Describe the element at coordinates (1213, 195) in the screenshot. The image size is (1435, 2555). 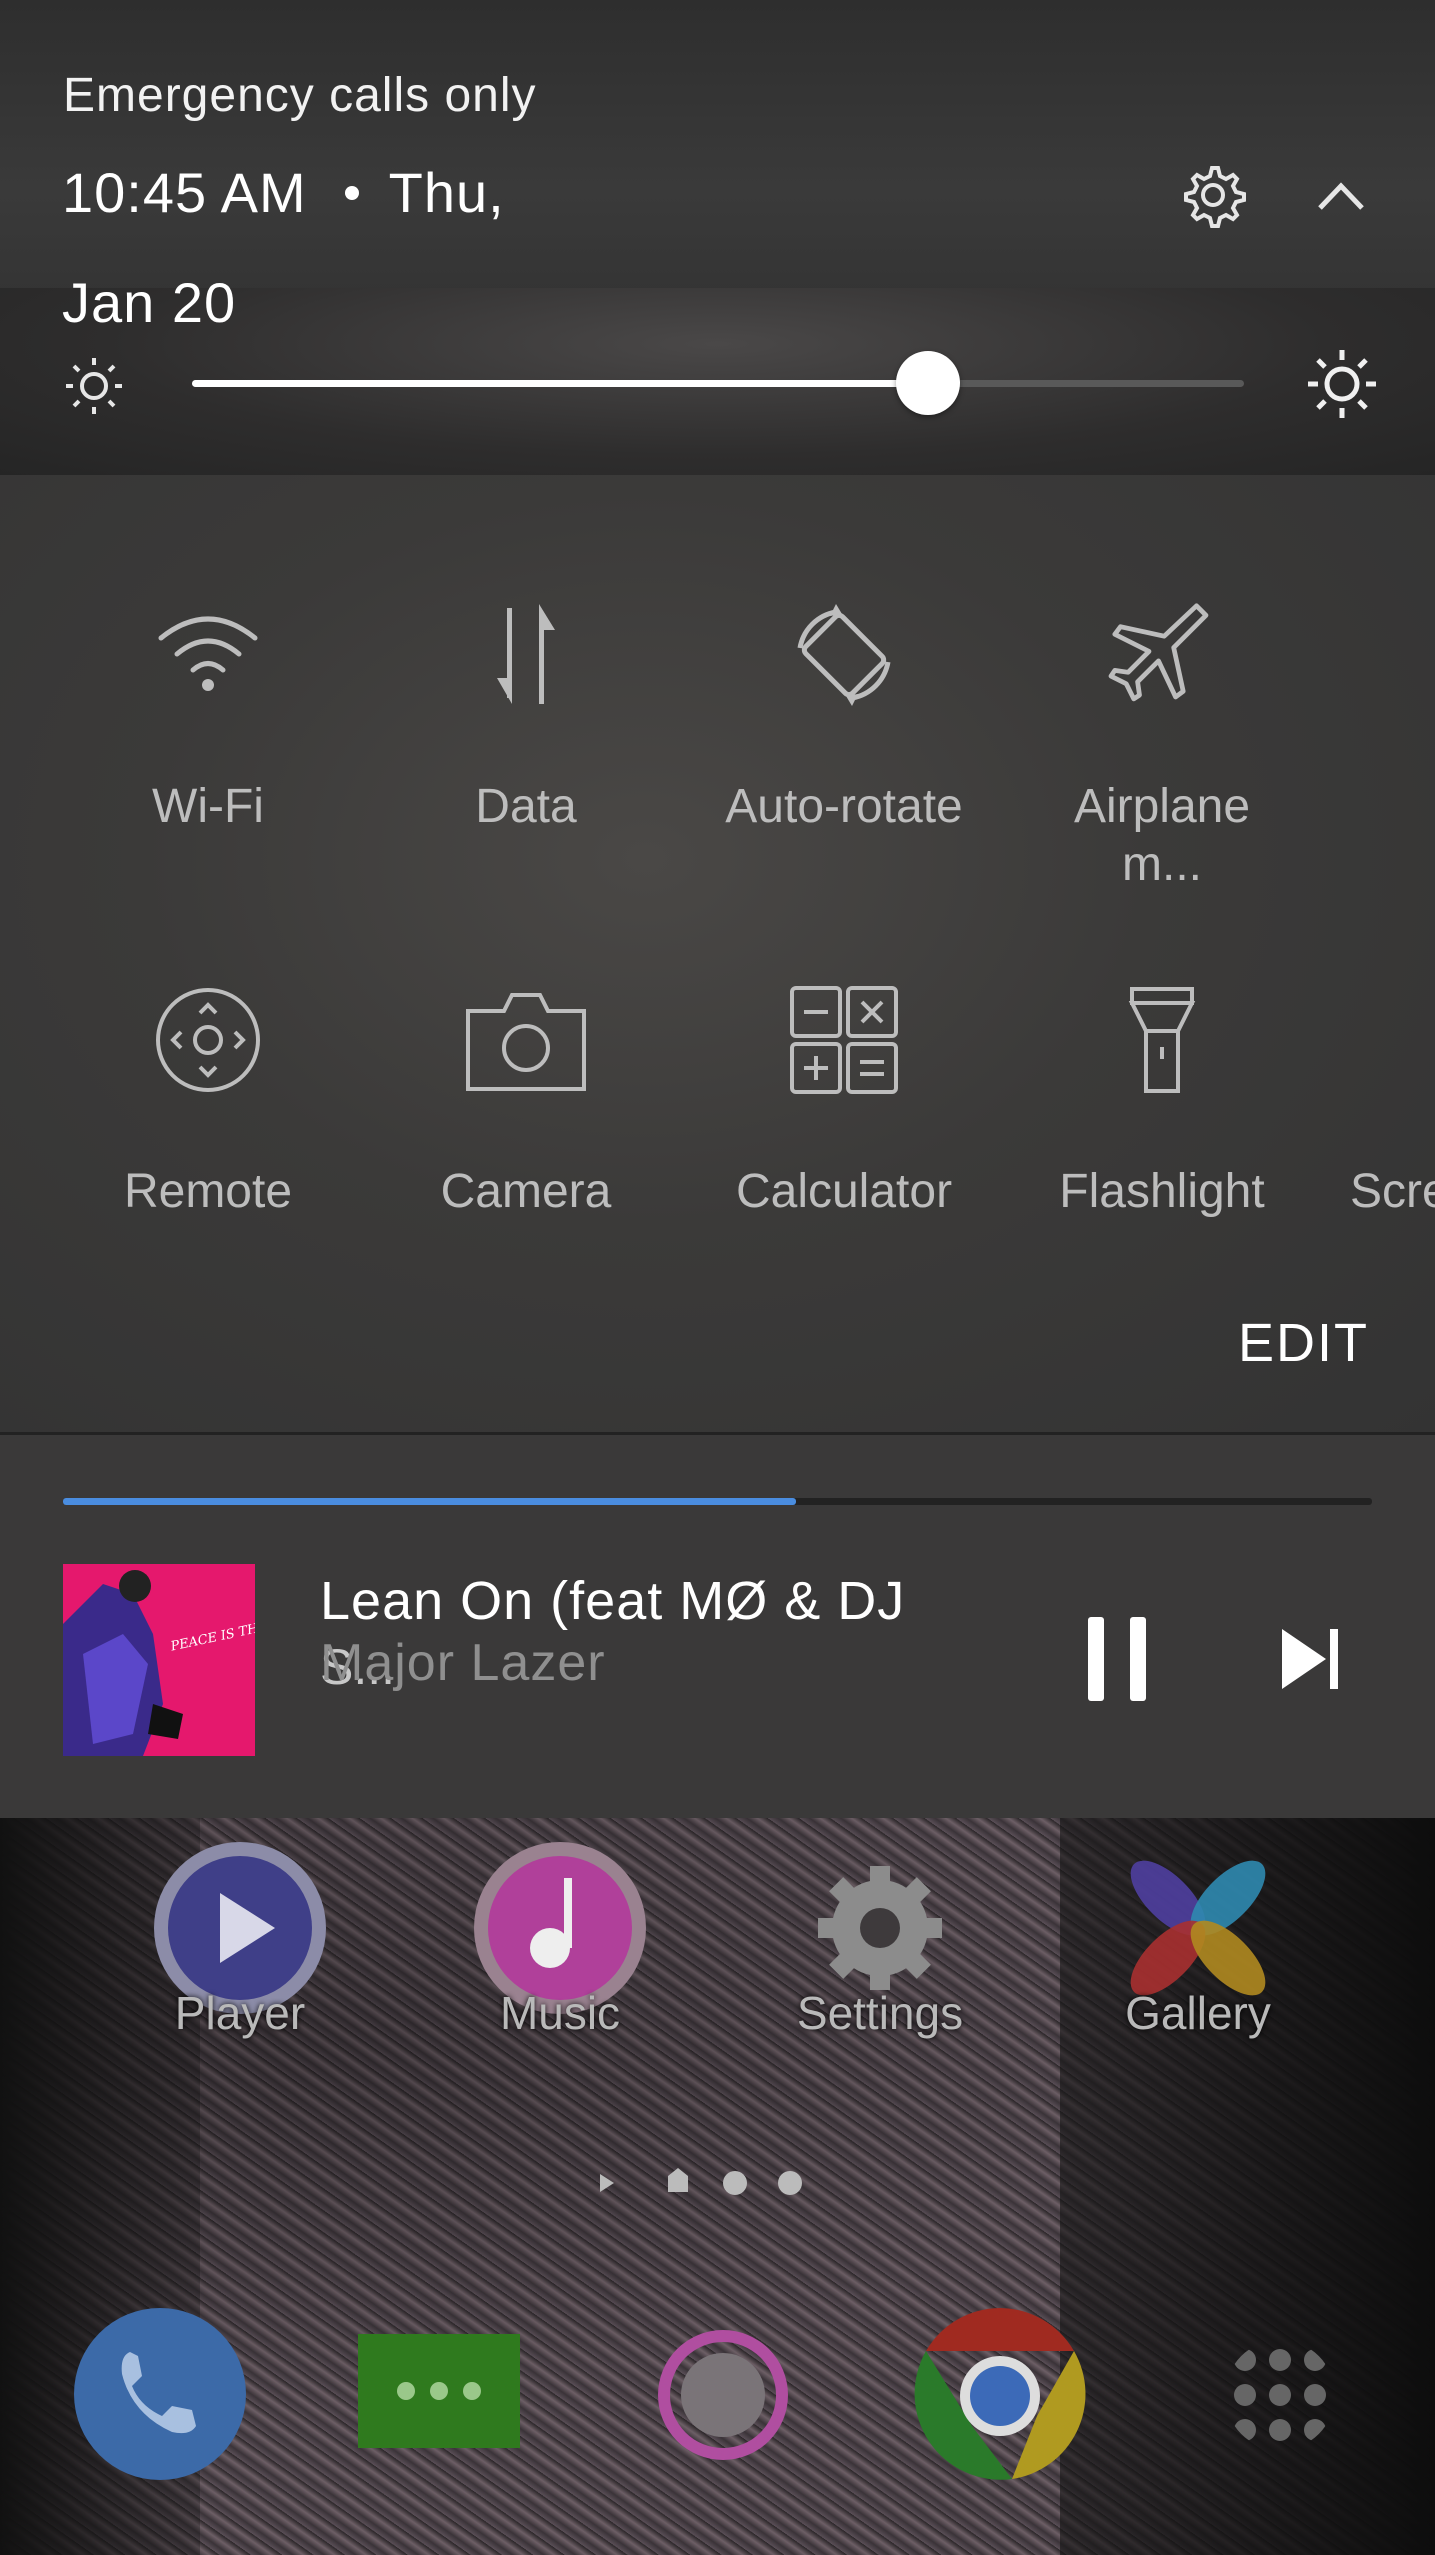
I see `settings-gear-icon` at that location.